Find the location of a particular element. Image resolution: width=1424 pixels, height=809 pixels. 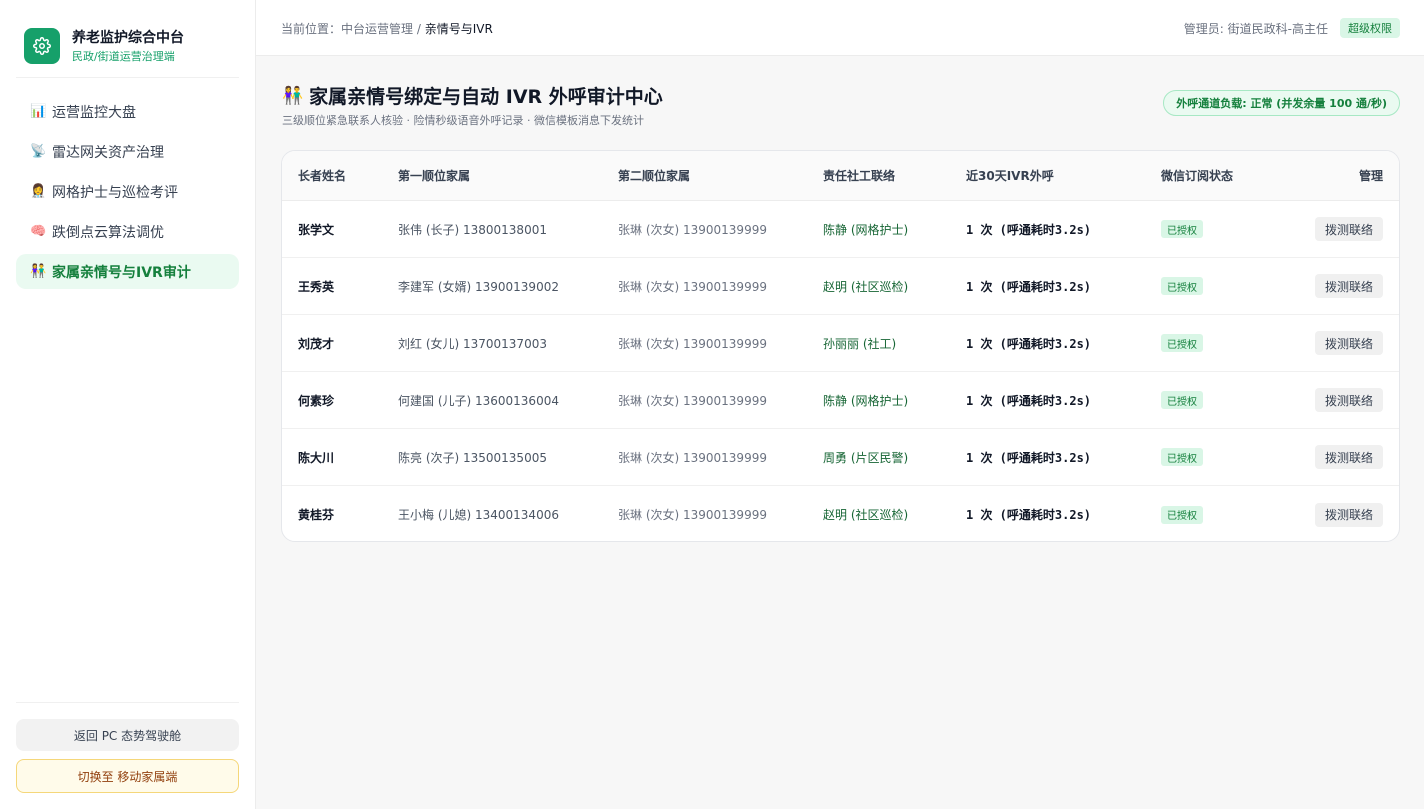

elder-name: 刘茂才 is located at coordinates (316, 343).